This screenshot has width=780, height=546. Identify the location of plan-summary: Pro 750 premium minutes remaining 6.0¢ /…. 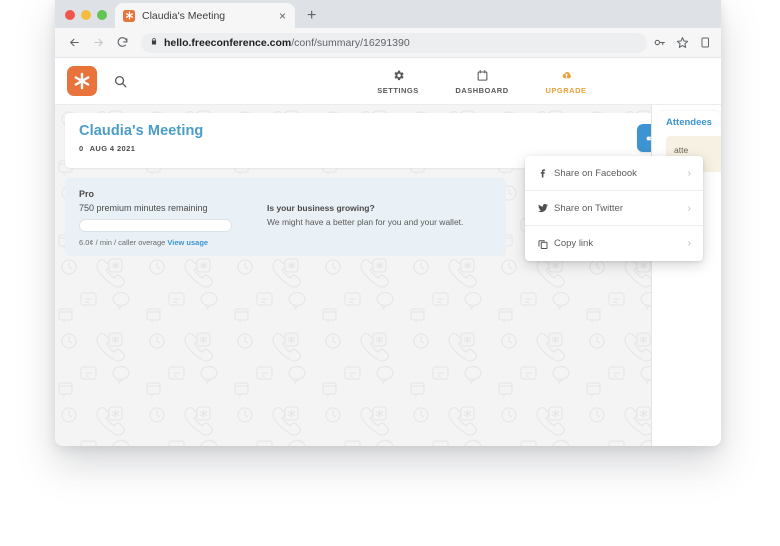
(168, 218).